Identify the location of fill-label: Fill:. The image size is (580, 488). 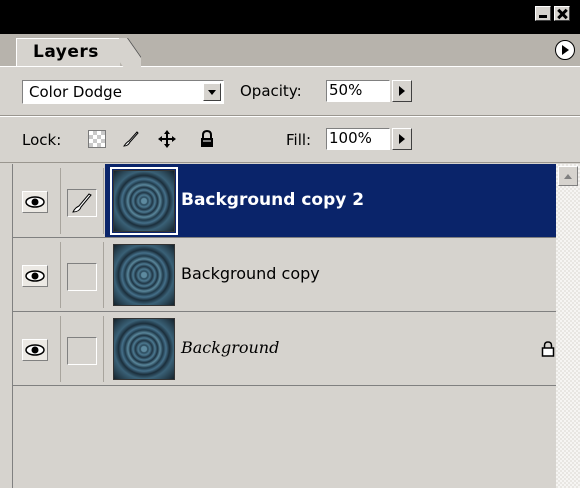
(299, 140).